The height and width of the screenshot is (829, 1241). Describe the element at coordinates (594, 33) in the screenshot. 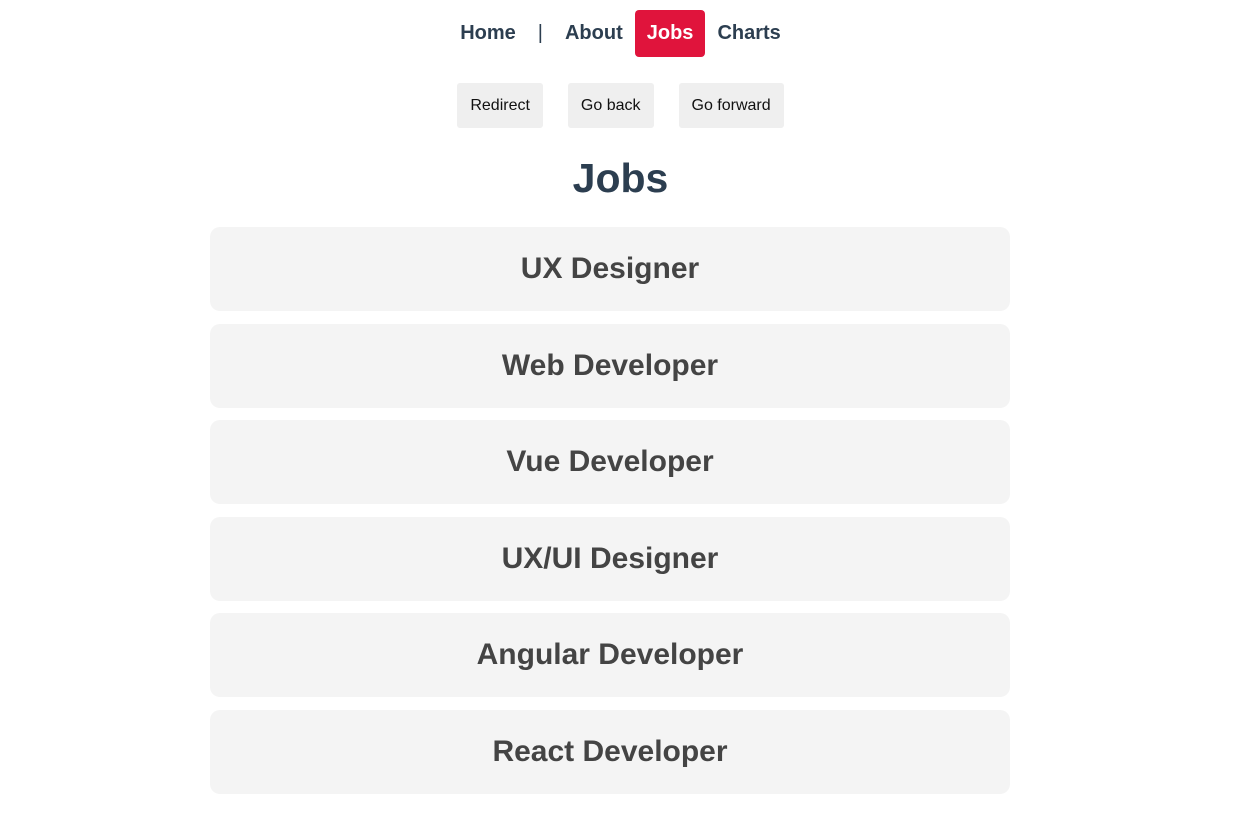

I see `nav-link-about: About` at that location.